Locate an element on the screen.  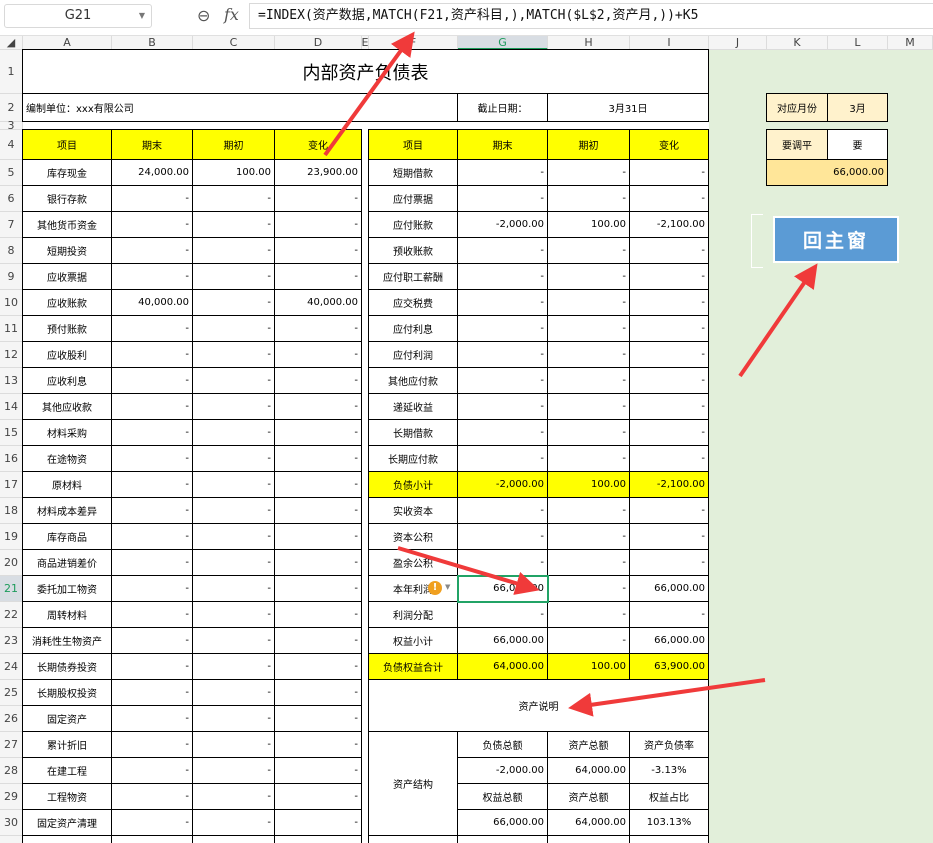
liability-item-label: 应付账款 is located at coordinates (413, 224).